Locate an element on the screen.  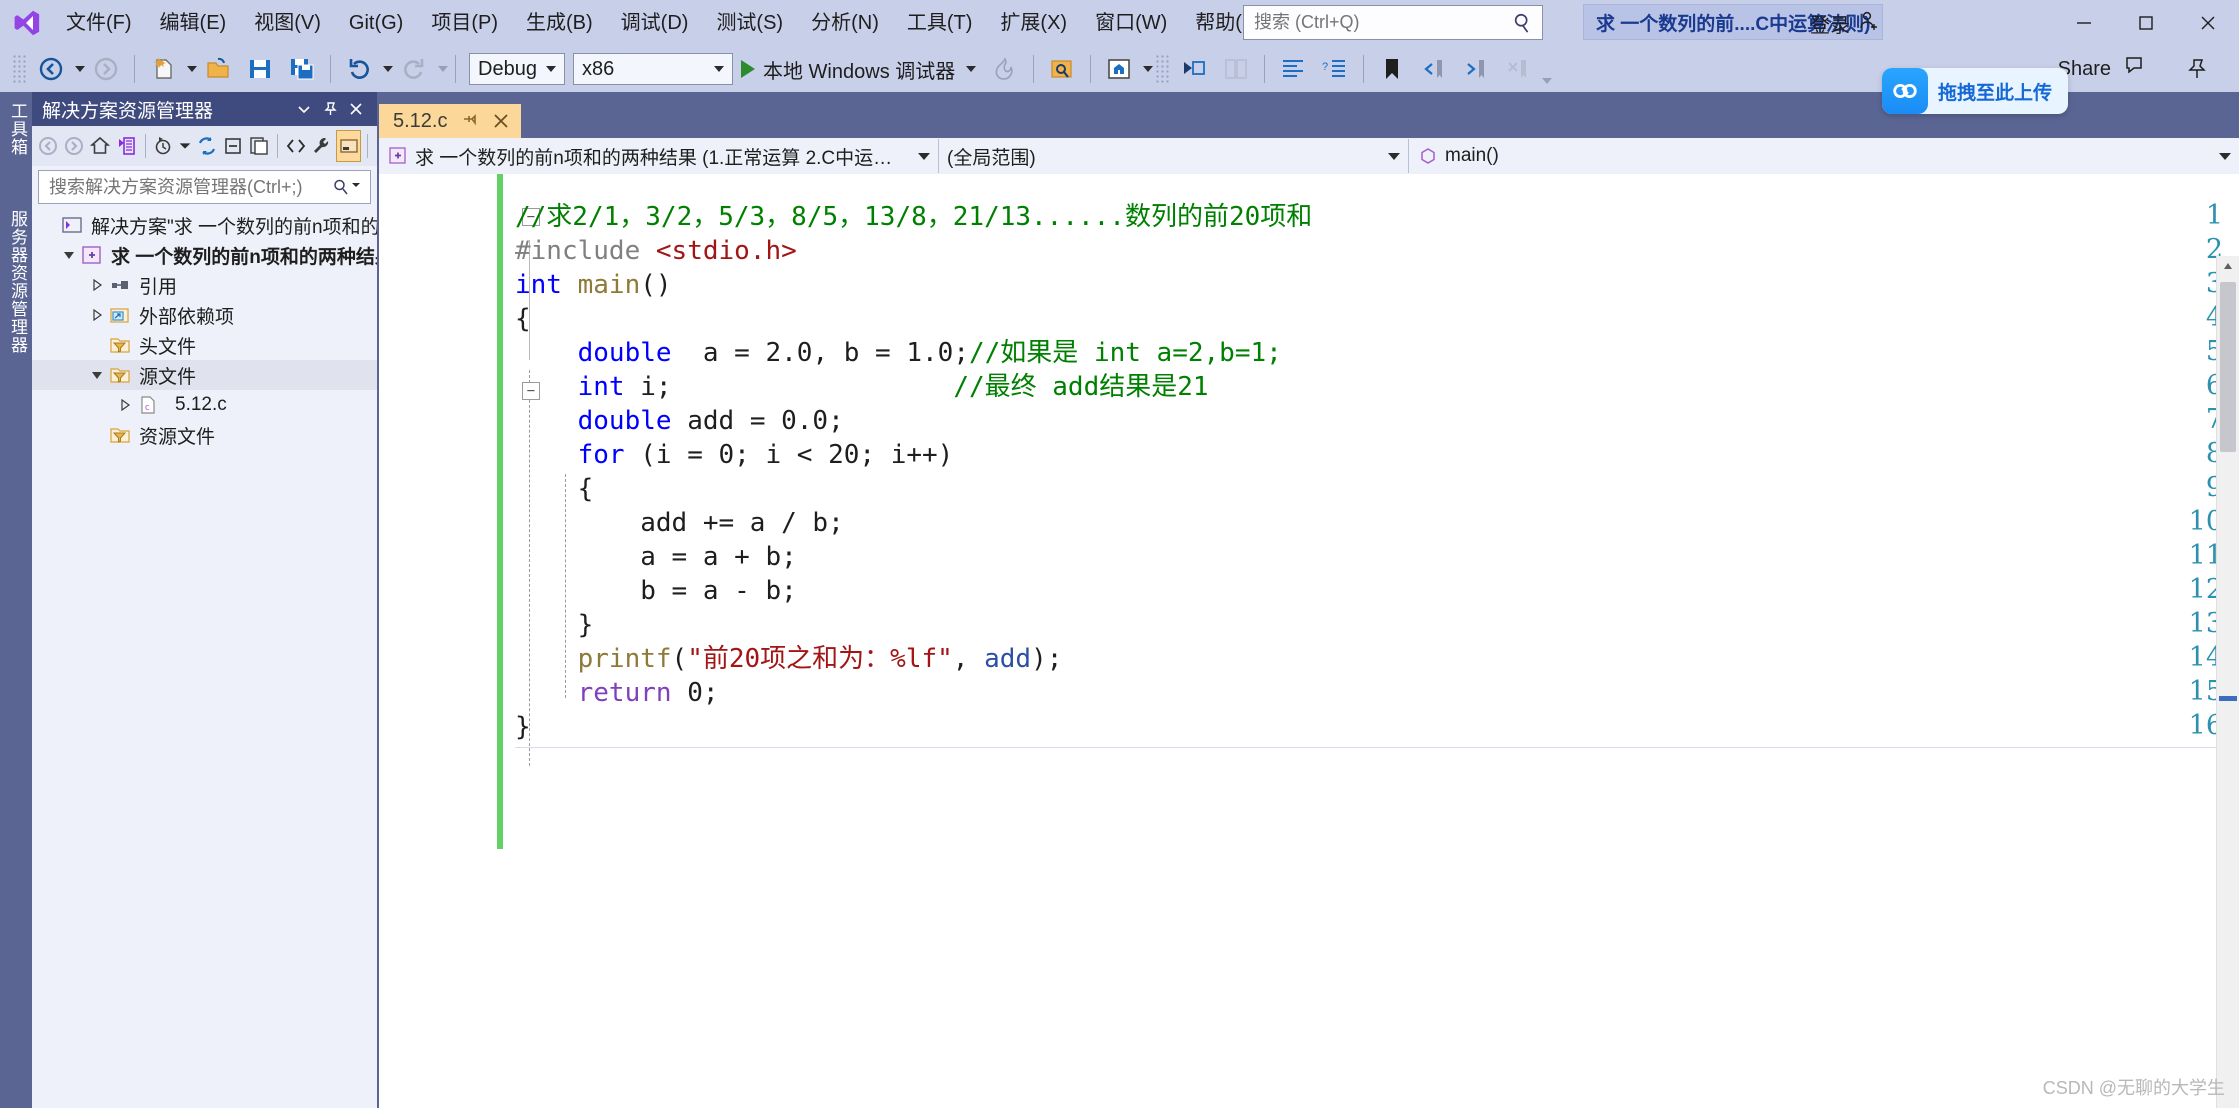
redo-dropdown-icon is located at coordinates (443, 69).